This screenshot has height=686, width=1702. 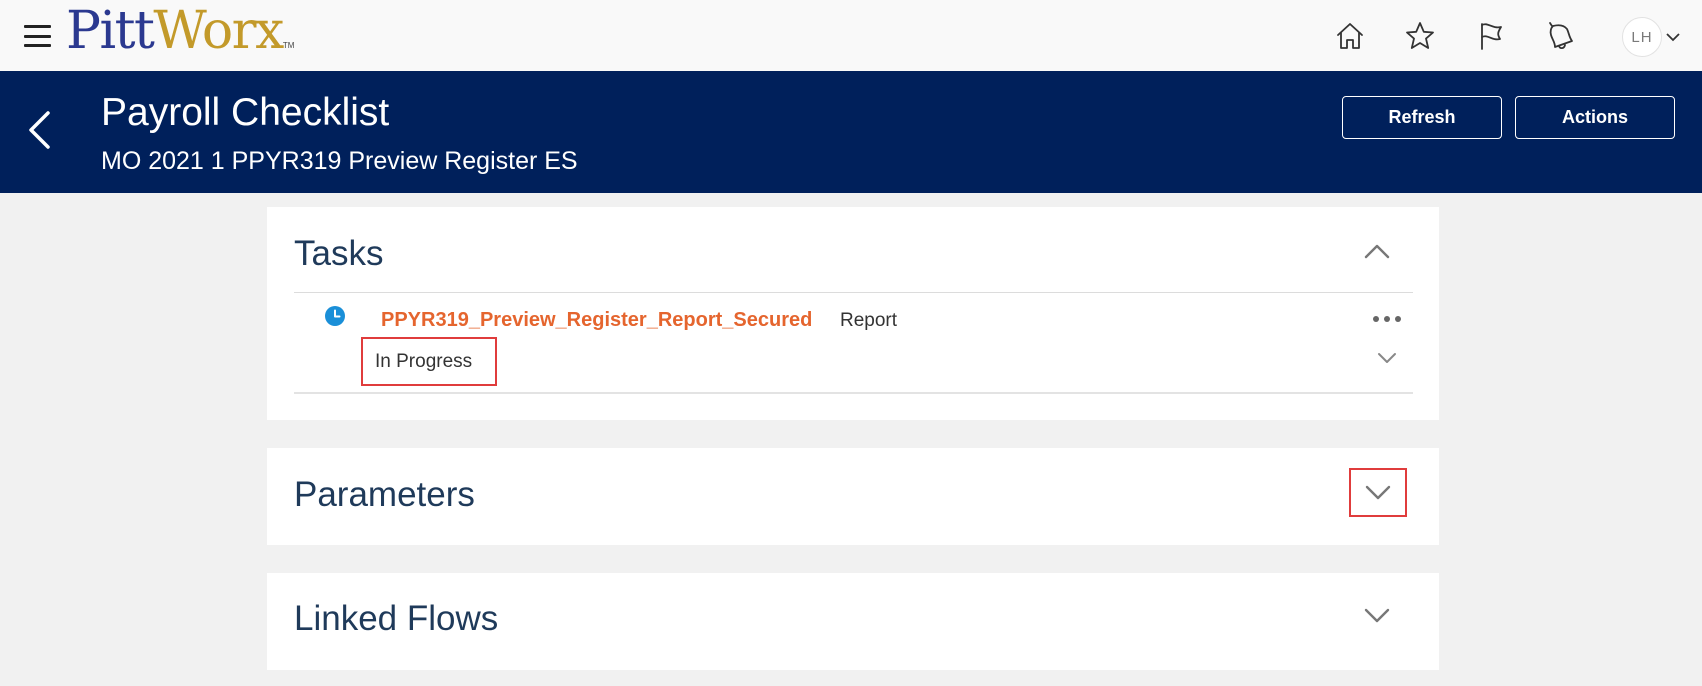 I want to click on actions-button: Actions, so click(x=1595, y=117).